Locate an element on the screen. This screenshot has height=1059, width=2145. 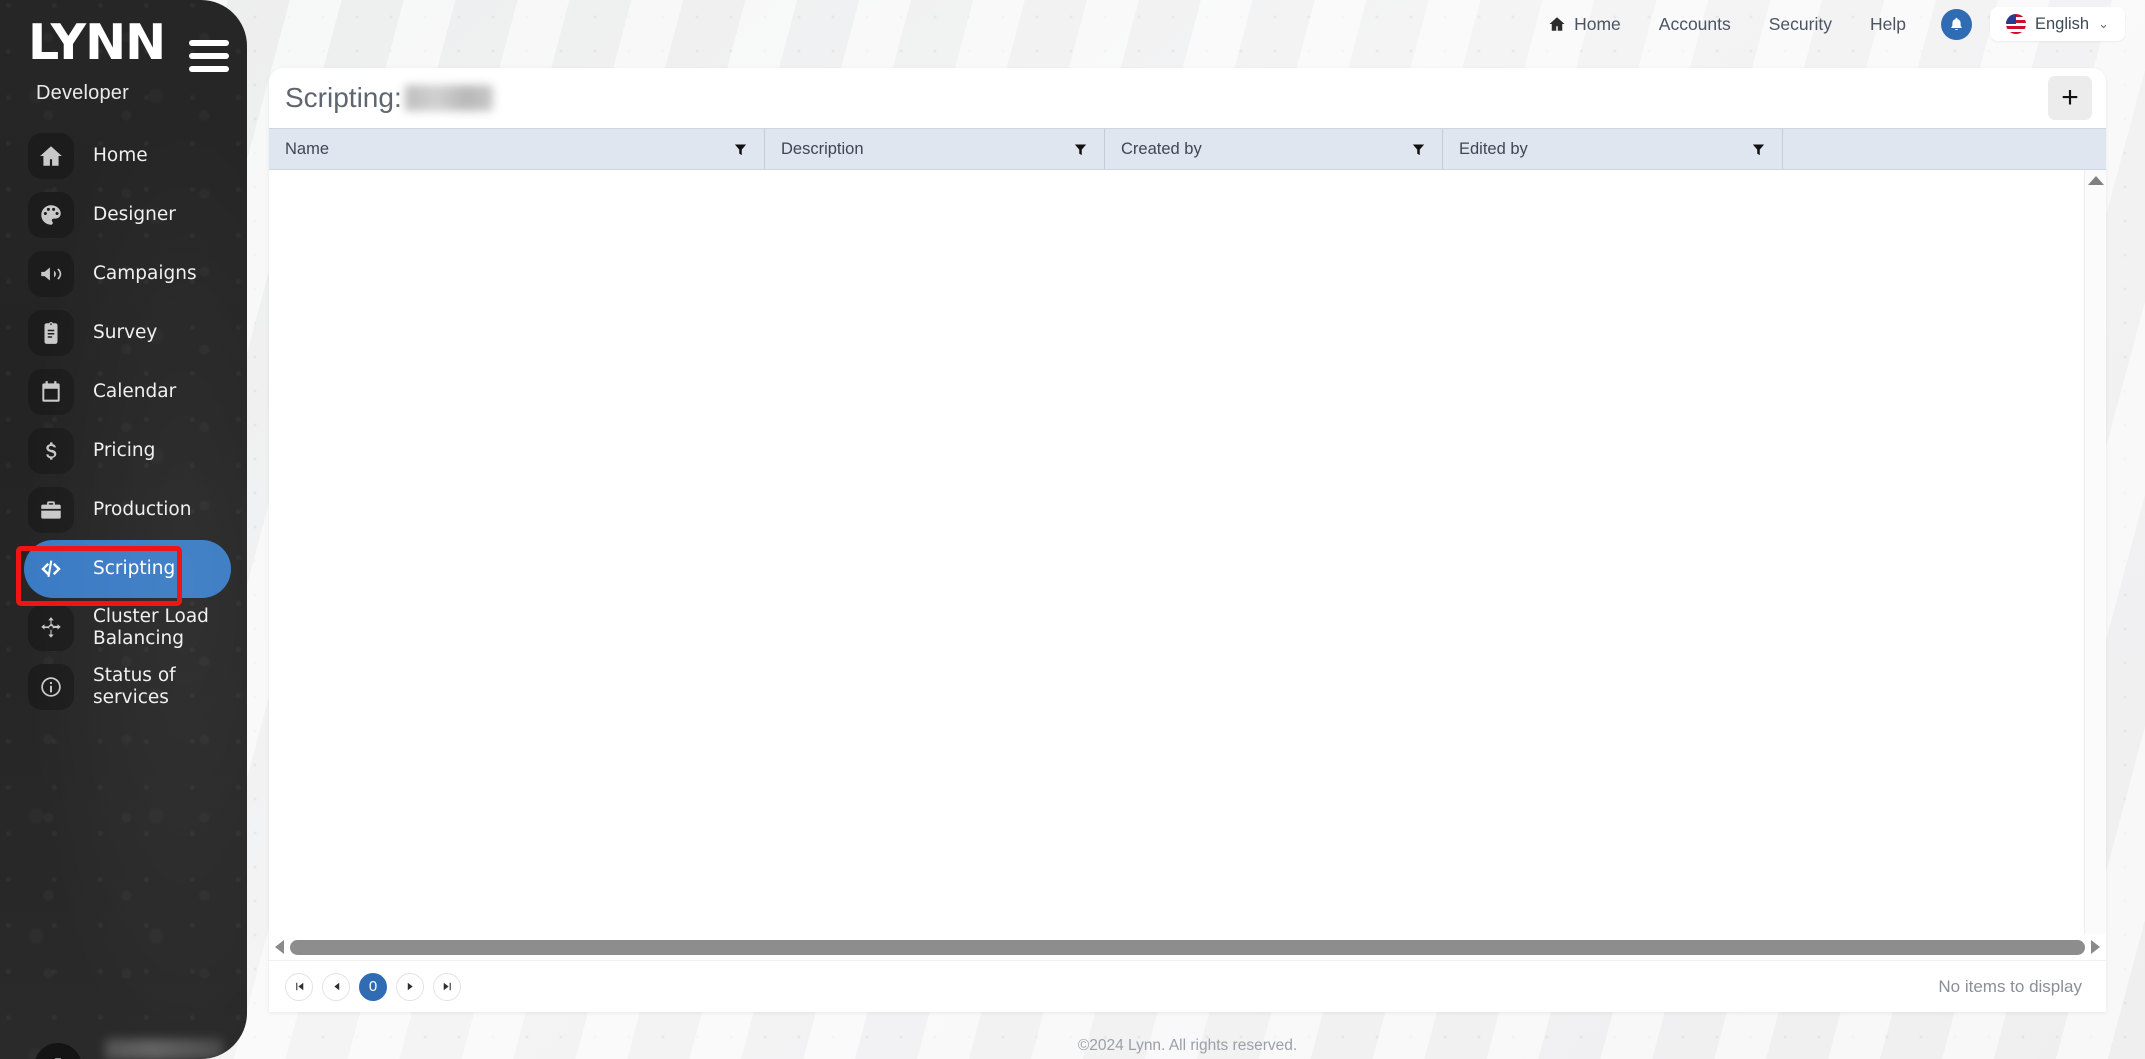
notifications-button is located at coordinates (1956, 24).